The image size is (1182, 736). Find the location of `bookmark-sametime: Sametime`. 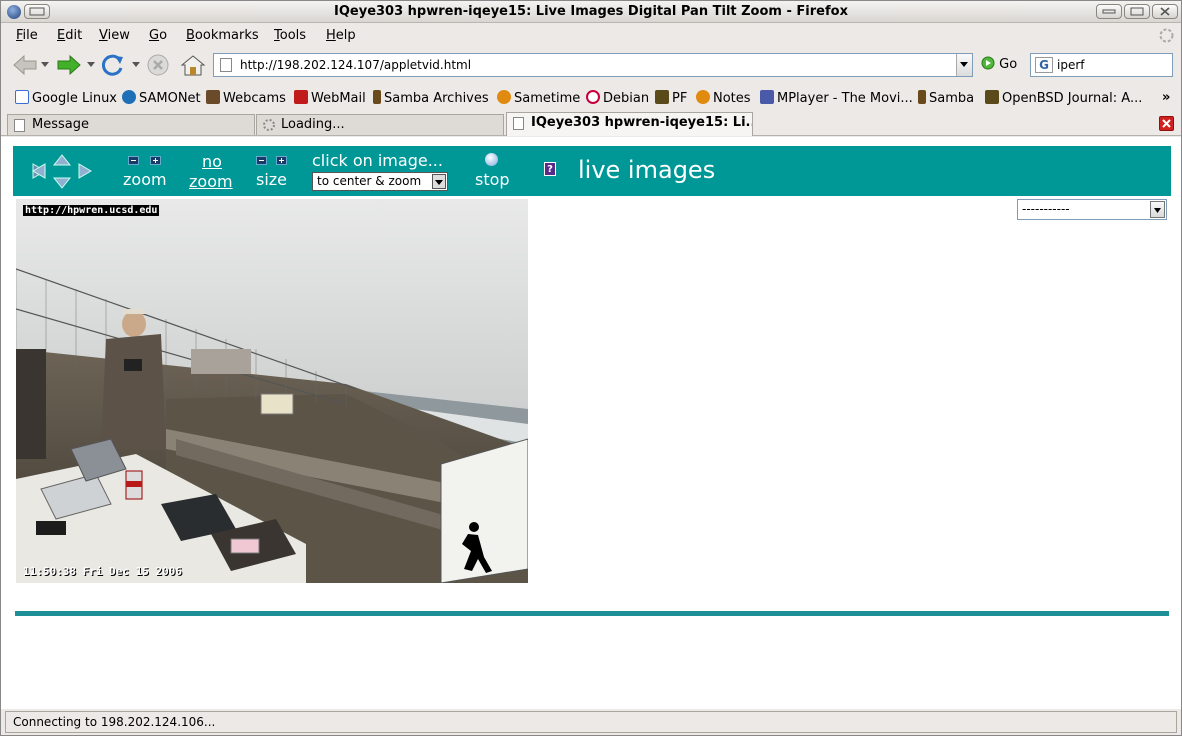

bookmark-sametime: Sametime is located at coordinates (538, 98).